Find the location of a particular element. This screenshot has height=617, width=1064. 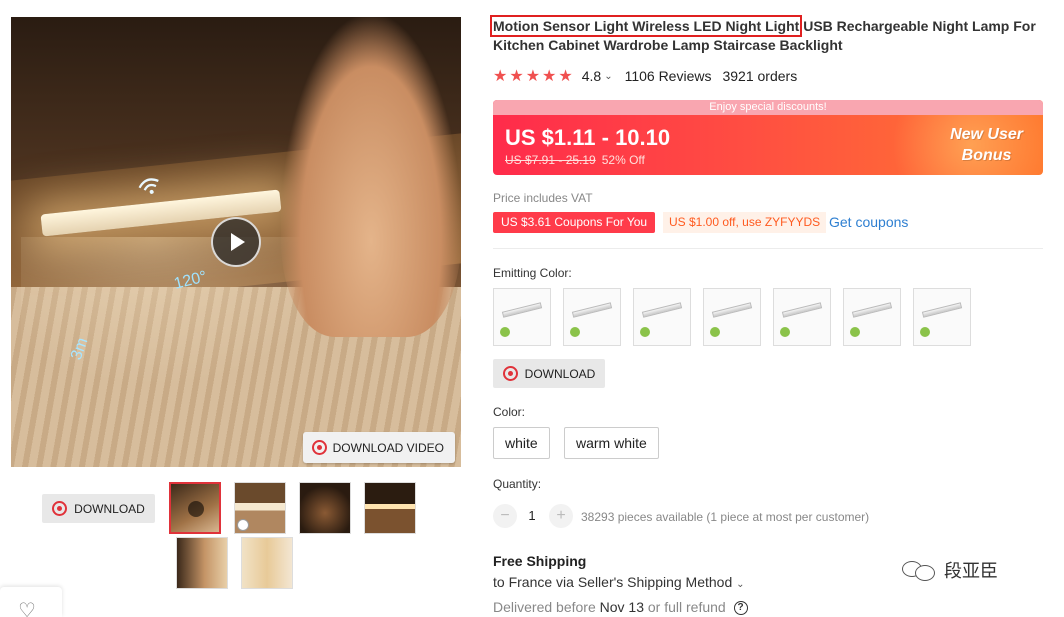

watermark: 段亚臣 is located at coordinates (950, 570).